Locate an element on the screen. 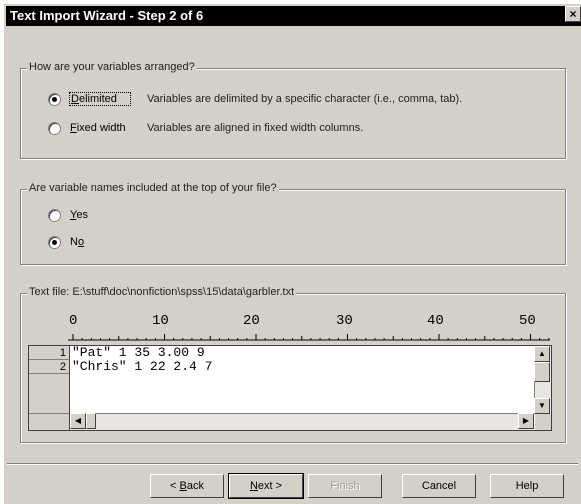 Image resolution: width=581 pixels, height=504 pixels. scrollbar-corner is located at coordinates (543, 422).